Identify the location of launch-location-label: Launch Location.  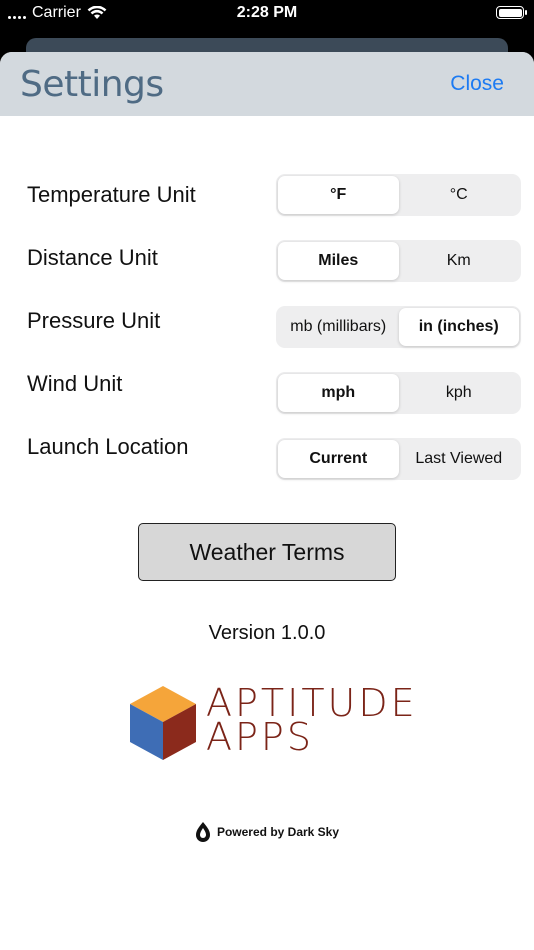
(108, 446).